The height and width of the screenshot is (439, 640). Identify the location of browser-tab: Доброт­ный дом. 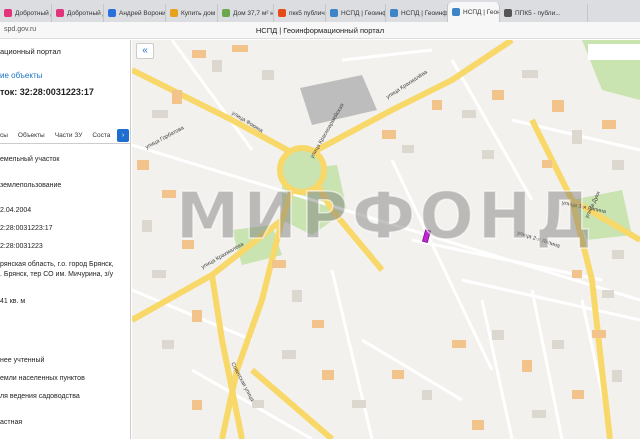
(78, 13).